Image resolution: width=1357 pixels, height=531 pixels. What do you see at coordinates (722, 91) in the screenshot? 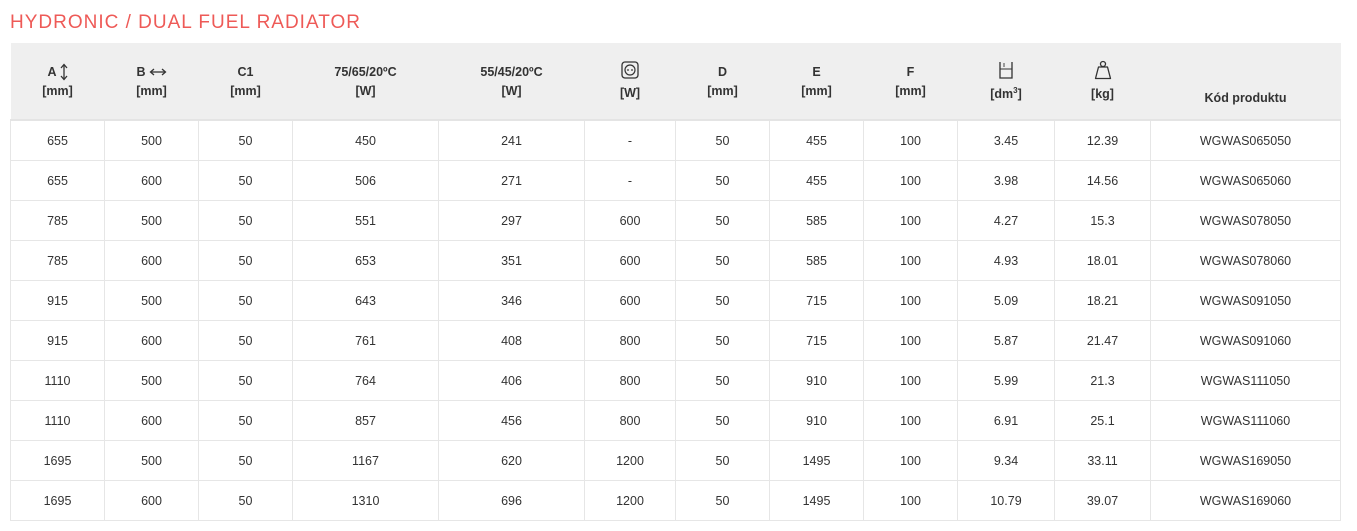
I see `header-d-unit: [mm]` at bounding box center [722, 91].